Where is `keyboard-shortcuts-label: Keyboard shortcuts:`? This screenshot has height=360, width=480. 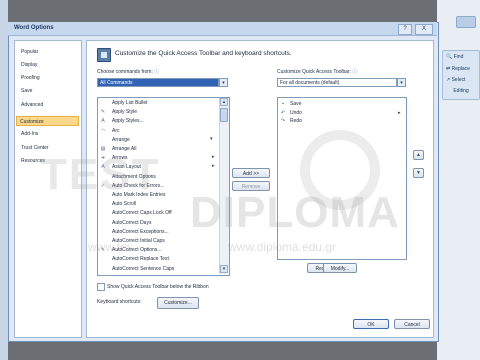 keyboard-shortcuts-label: Keyboard shortcuts: is located at coordinates (119, 302).